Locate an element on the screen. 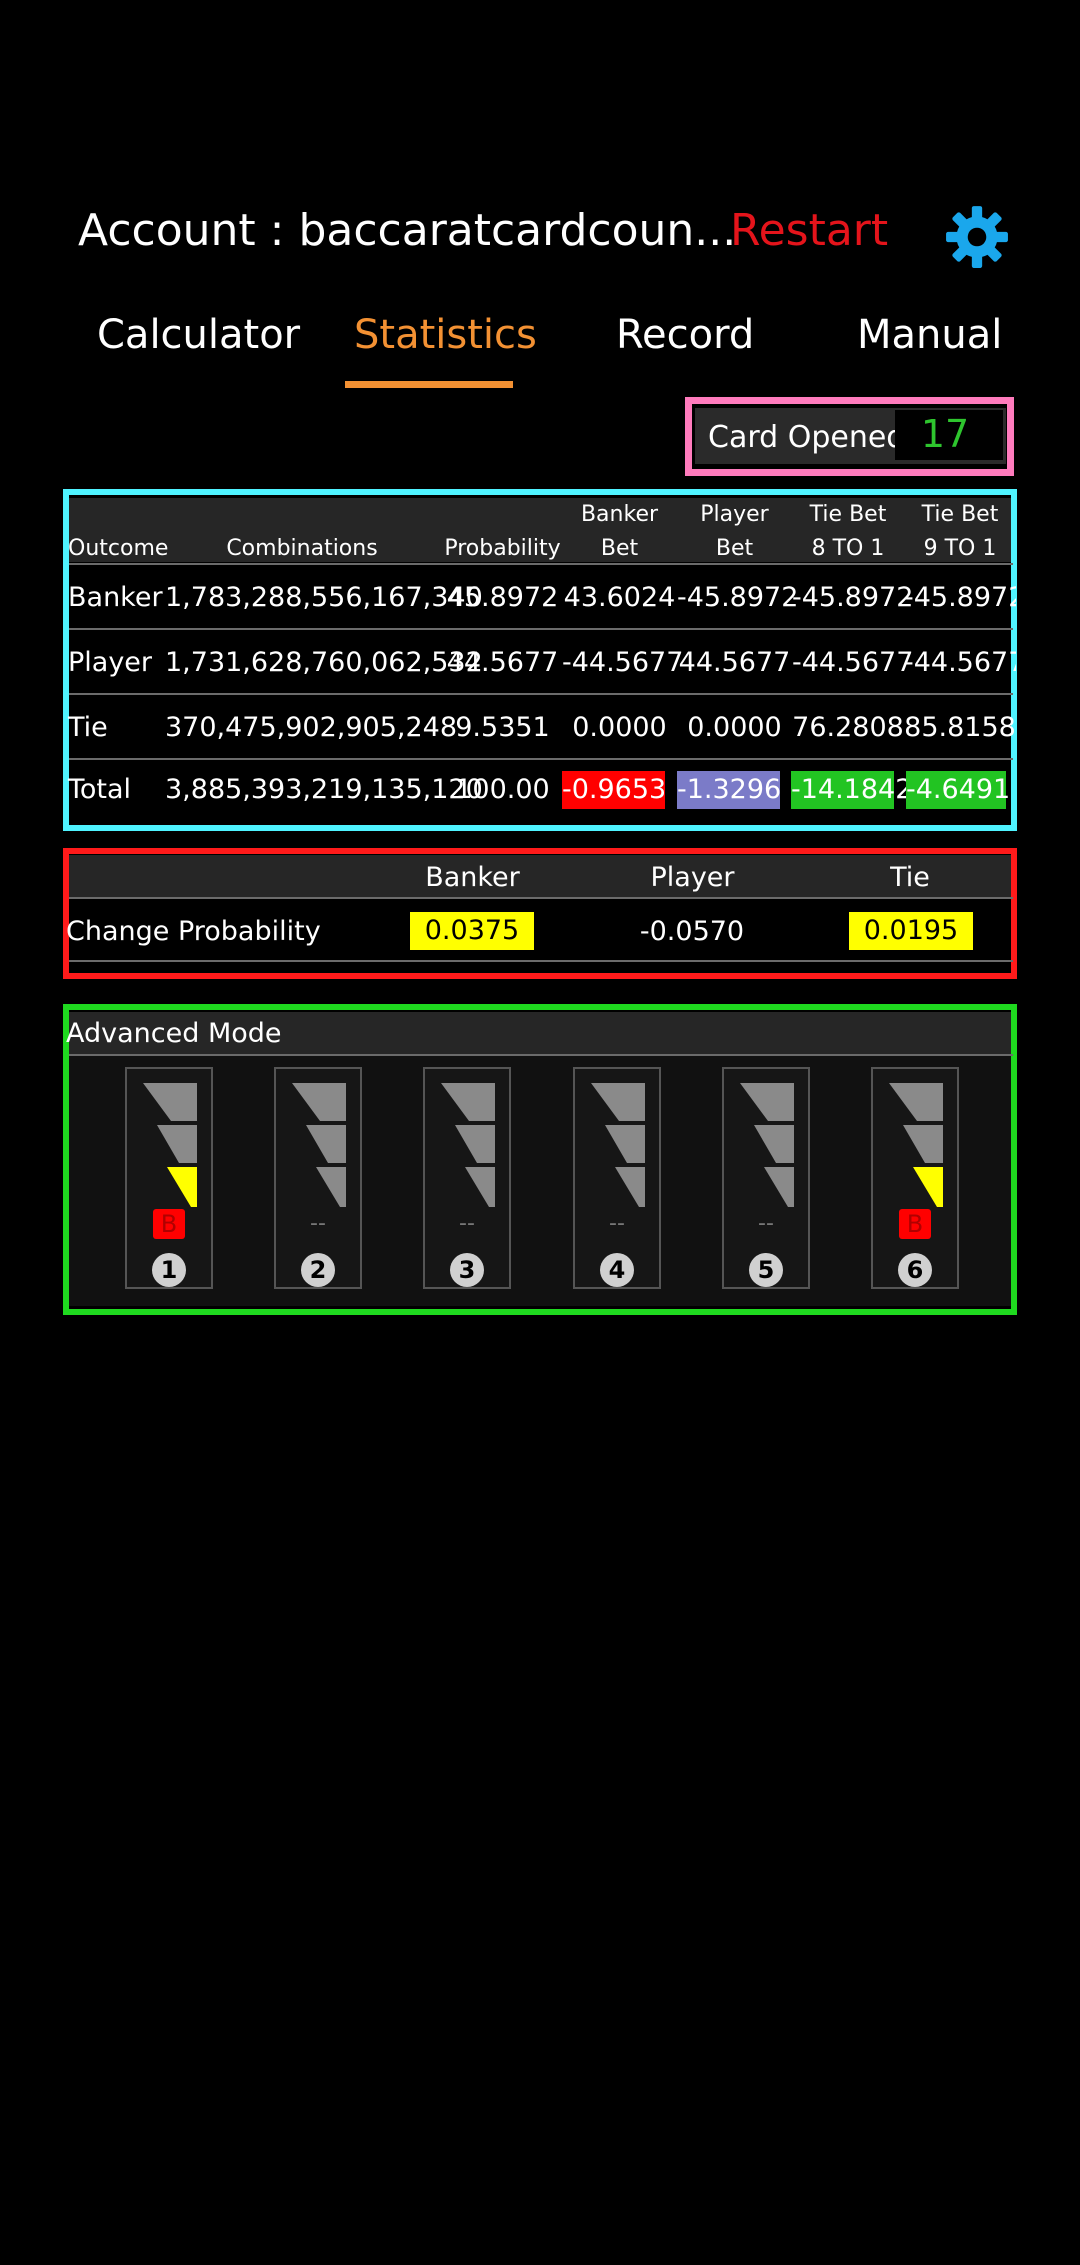 This screenshot has height=2265, width=1080. row-tie-banker-bet: 0.0000 is located at coordinates (619, 727).